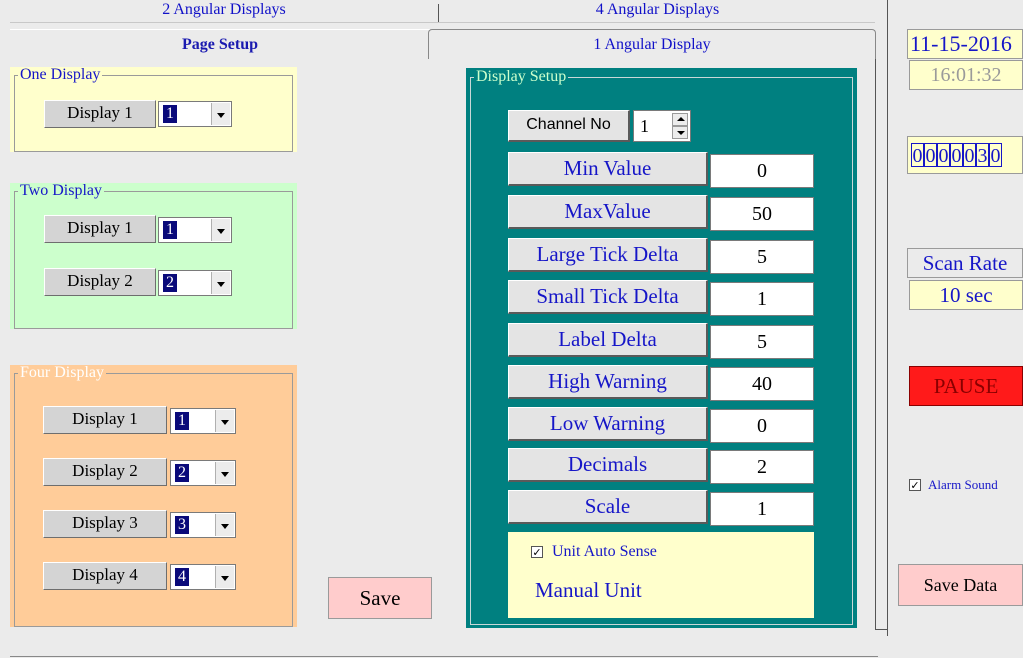 This screenshot has width=1023, height=658. I want to click on save-data-button: Save Data, so click(960, 585).